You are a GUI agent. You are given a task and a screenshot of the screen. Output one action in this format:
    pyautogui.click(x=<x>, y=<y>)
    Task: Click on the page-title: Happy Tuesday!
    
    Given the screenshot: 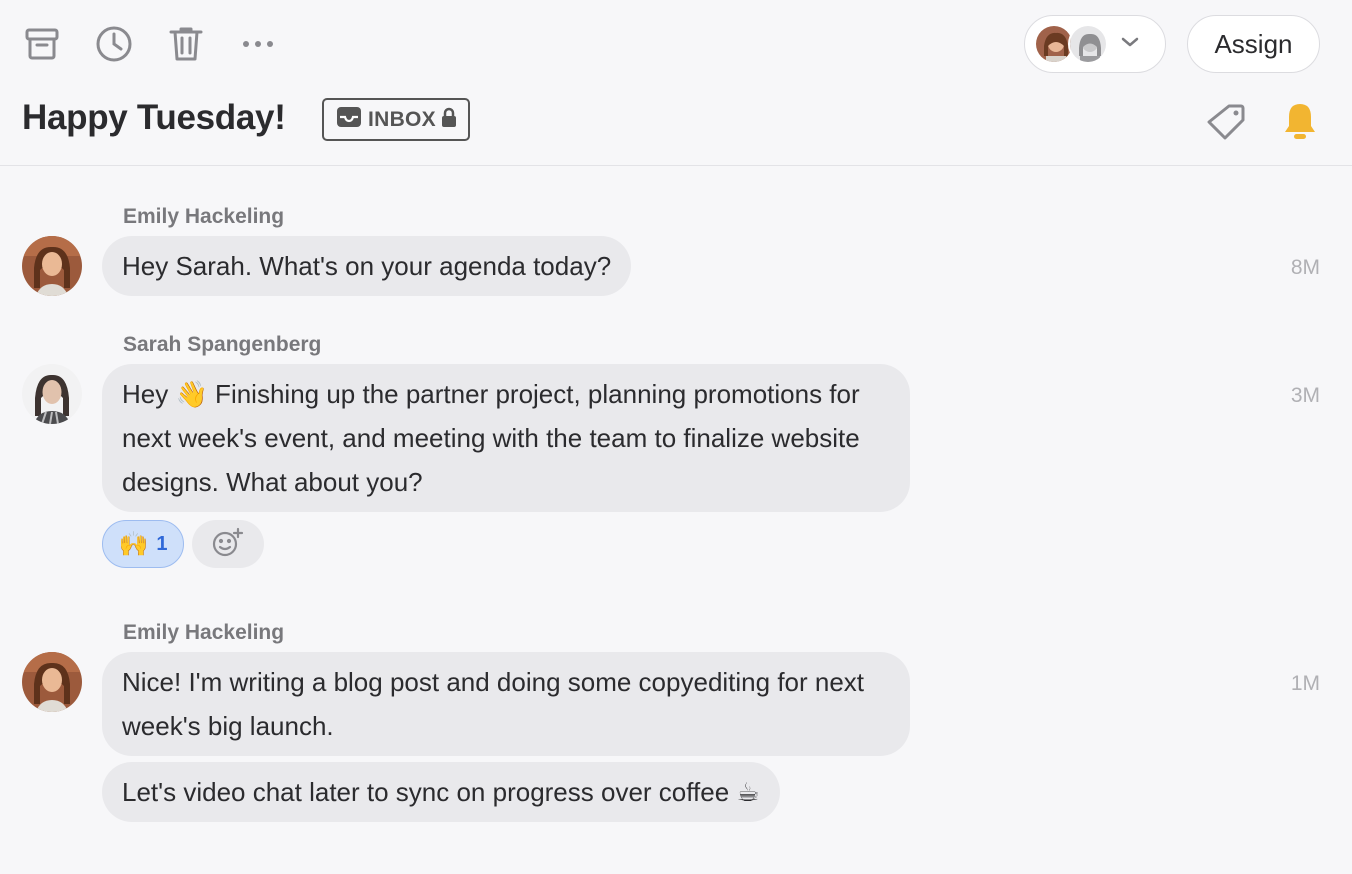 What is the action you would take?
    pyautogui.click(x=154, y=117)
    